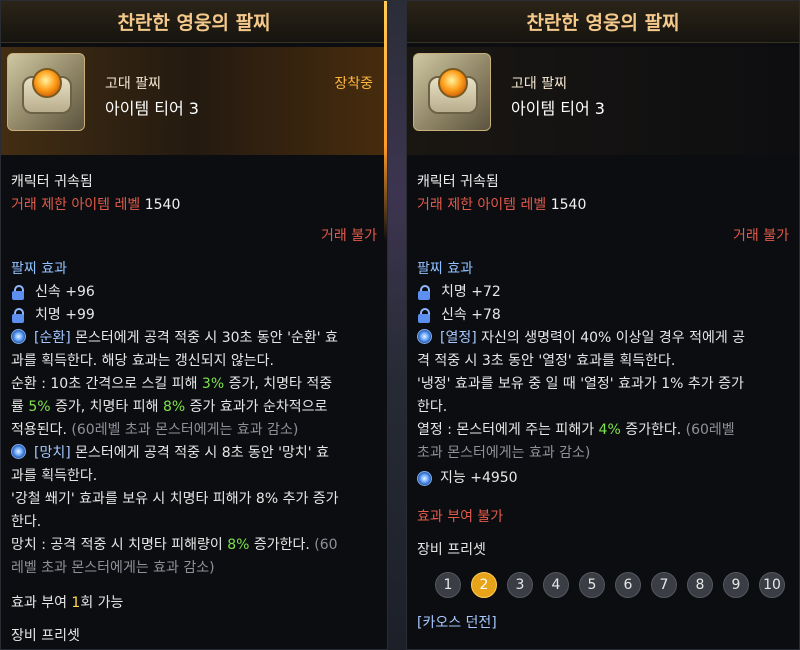  I want to click on hammer-desc-2: 레벨 초과 몬스터에게는 효과 감소), so click(113, 568).